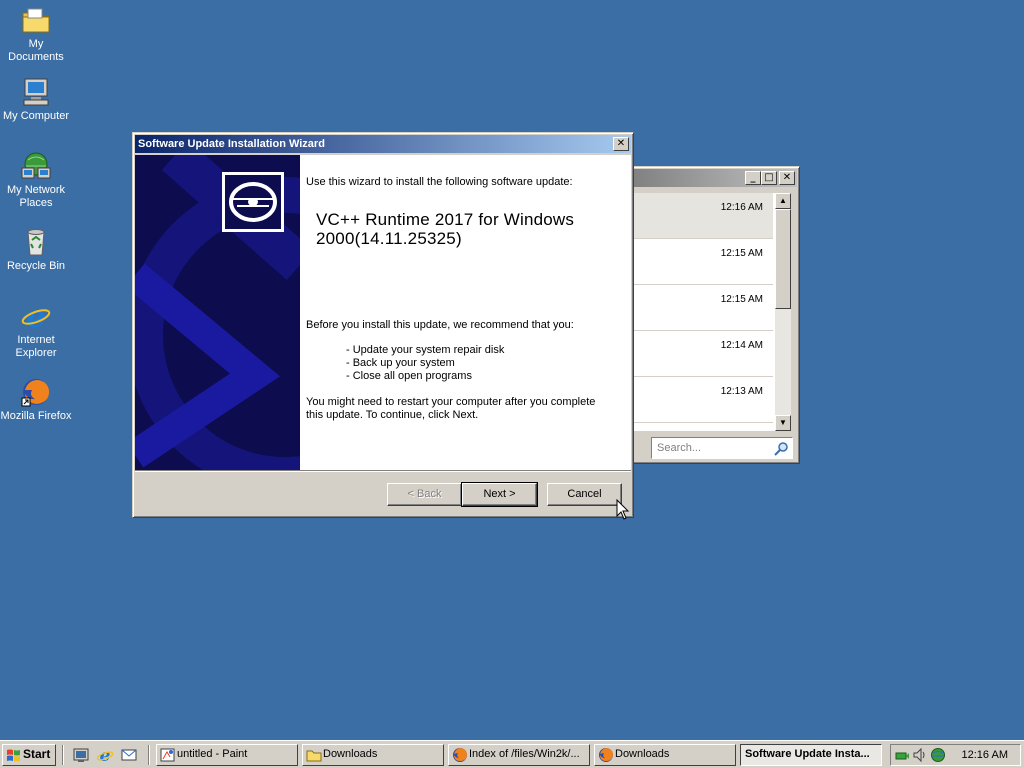 The width and height of the screenshot is (1024, 768). What do you see at coordinates (769, 178) in the screenshot?
I see `maximize-button: □` at bounding box center [769, 178].